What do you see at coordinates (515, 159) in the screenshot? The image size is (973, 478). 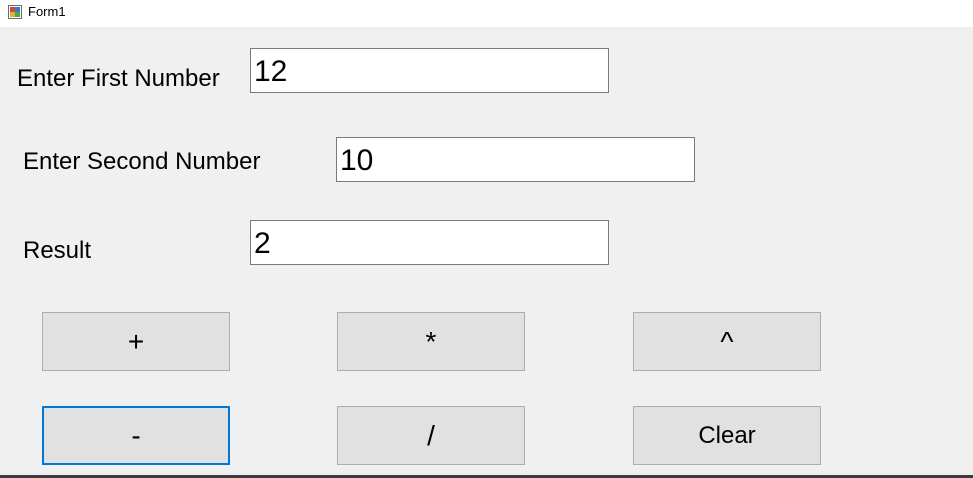 I see `second-number-input` at bounding box center [515, 159].